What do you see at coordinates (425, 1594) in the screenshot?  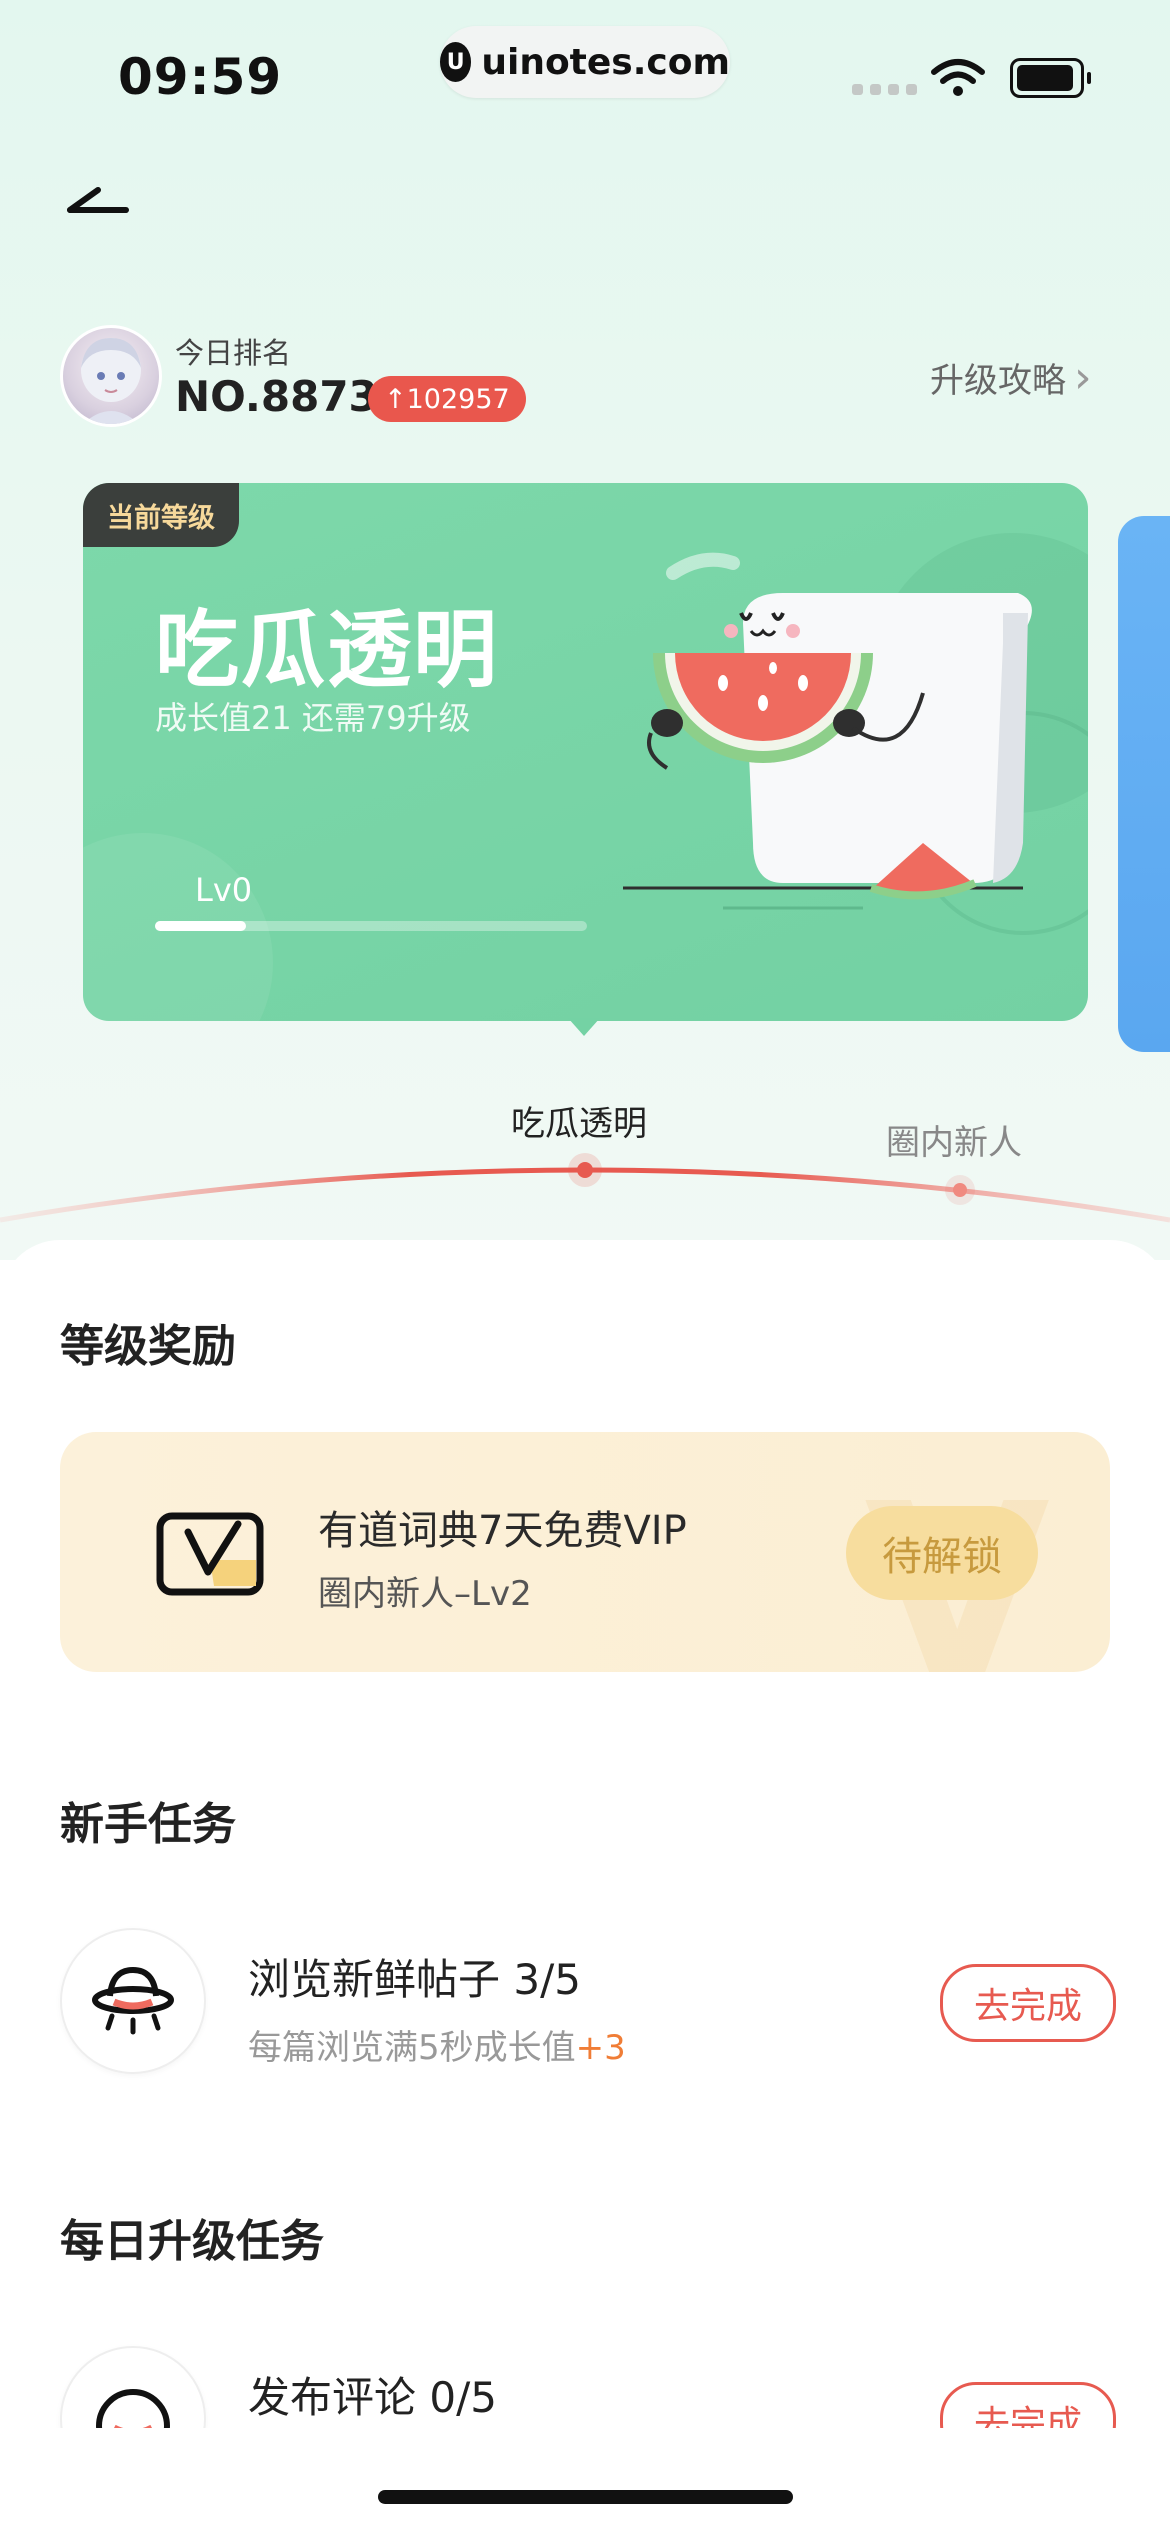 I see `reward-requirement: 圈内新人–Lv2` at bounding box center [425, 1594].